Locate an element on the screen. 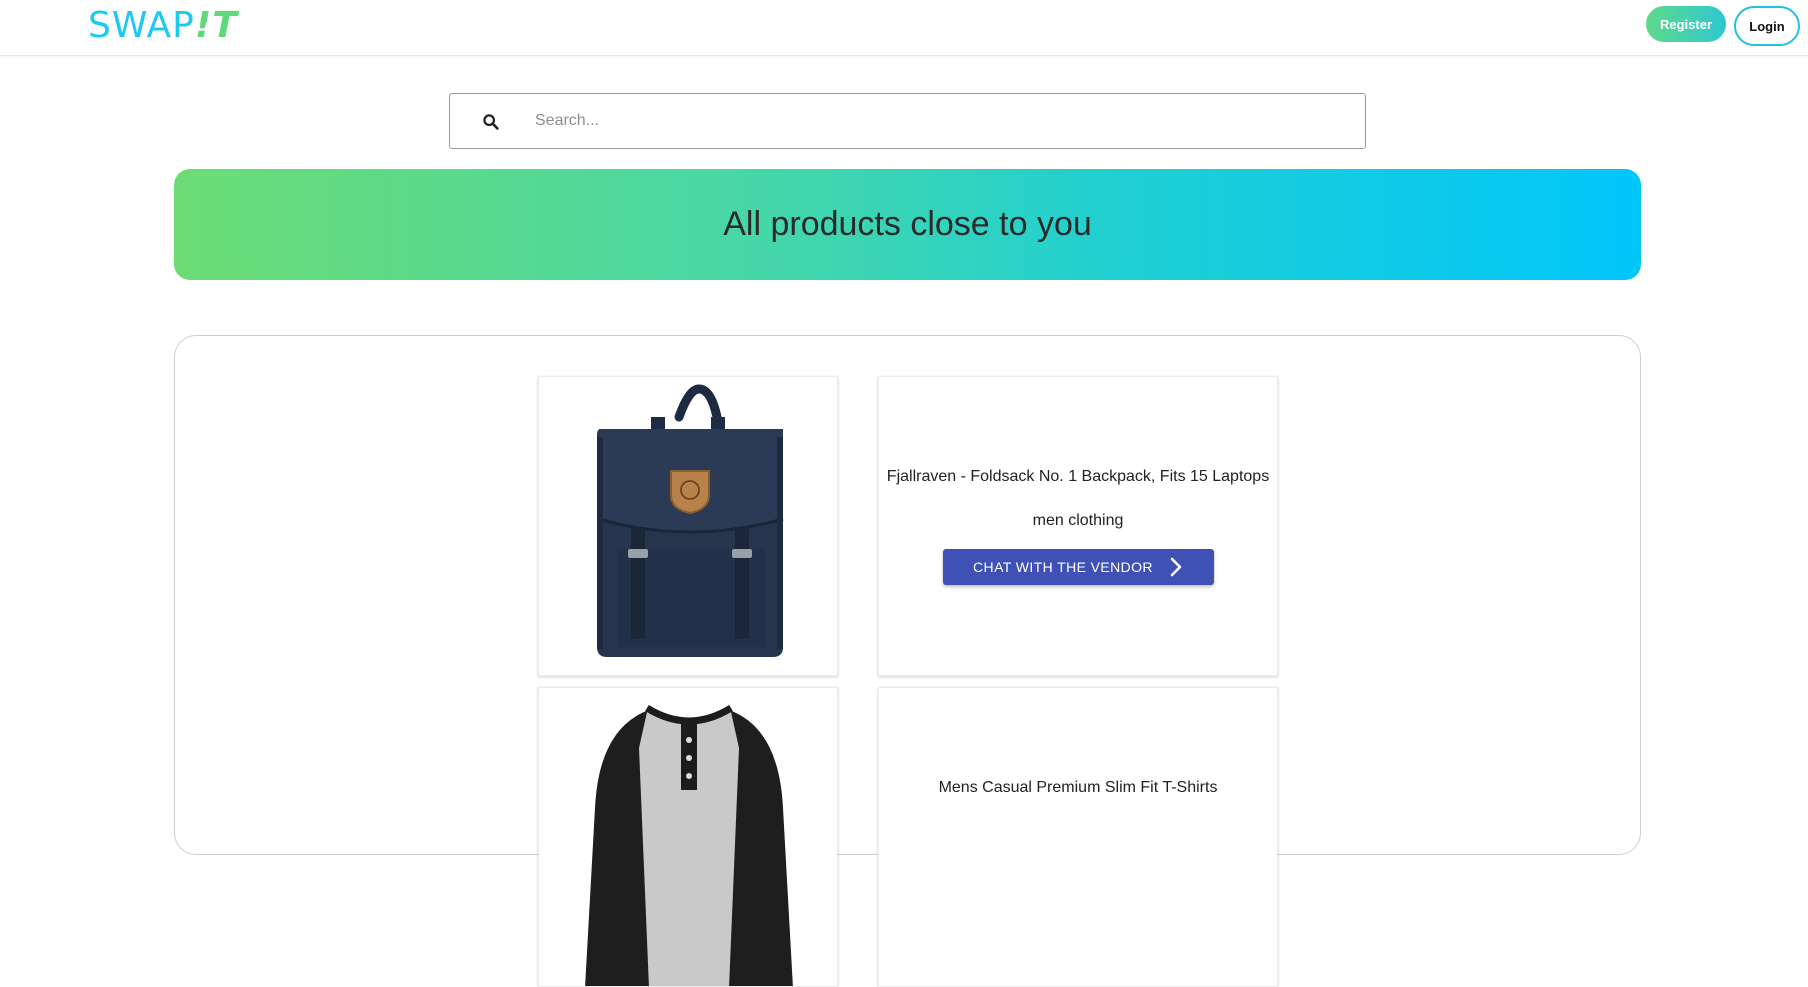 The image size is (1808, 987). chat-button-label: CHAT WITH THE VENDOR is located at coordinates (1063, 567).